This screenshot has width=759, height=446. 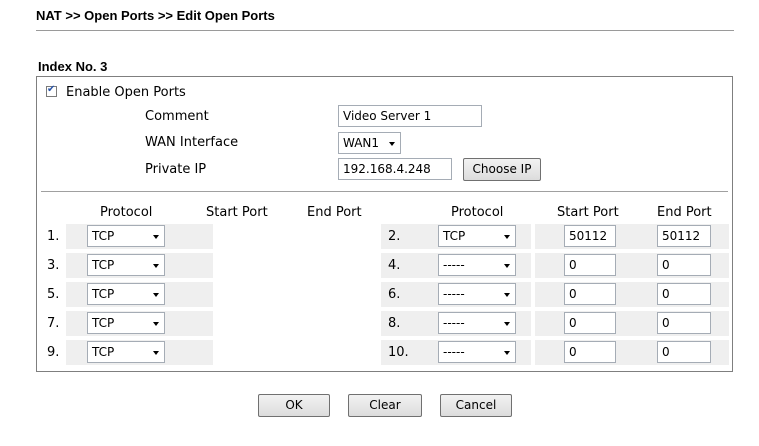 What do you see at coordinates (502, 169) in the screenshot?
I see `choose-ip-button: Choose IP` at bounding box center [502, 169].